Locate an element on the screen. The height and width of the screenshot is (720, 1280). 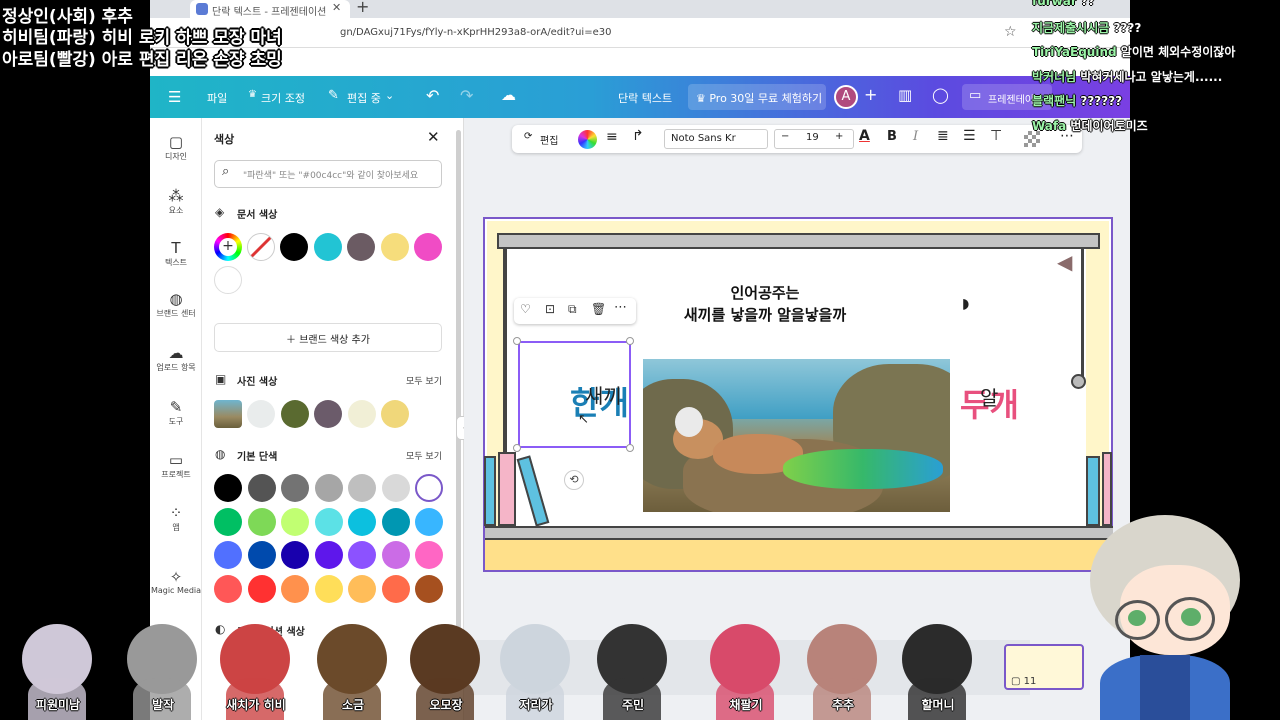
sidebar-item-upload: ☁ 업로드 항목 is located at coordinates (176, 358).